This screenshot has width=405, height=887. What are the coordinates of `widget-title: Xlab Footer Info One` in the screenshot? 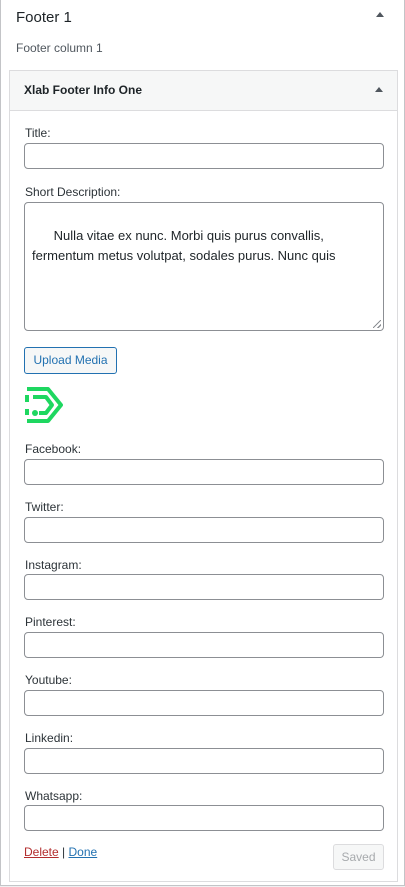 It's located at (83, 90).